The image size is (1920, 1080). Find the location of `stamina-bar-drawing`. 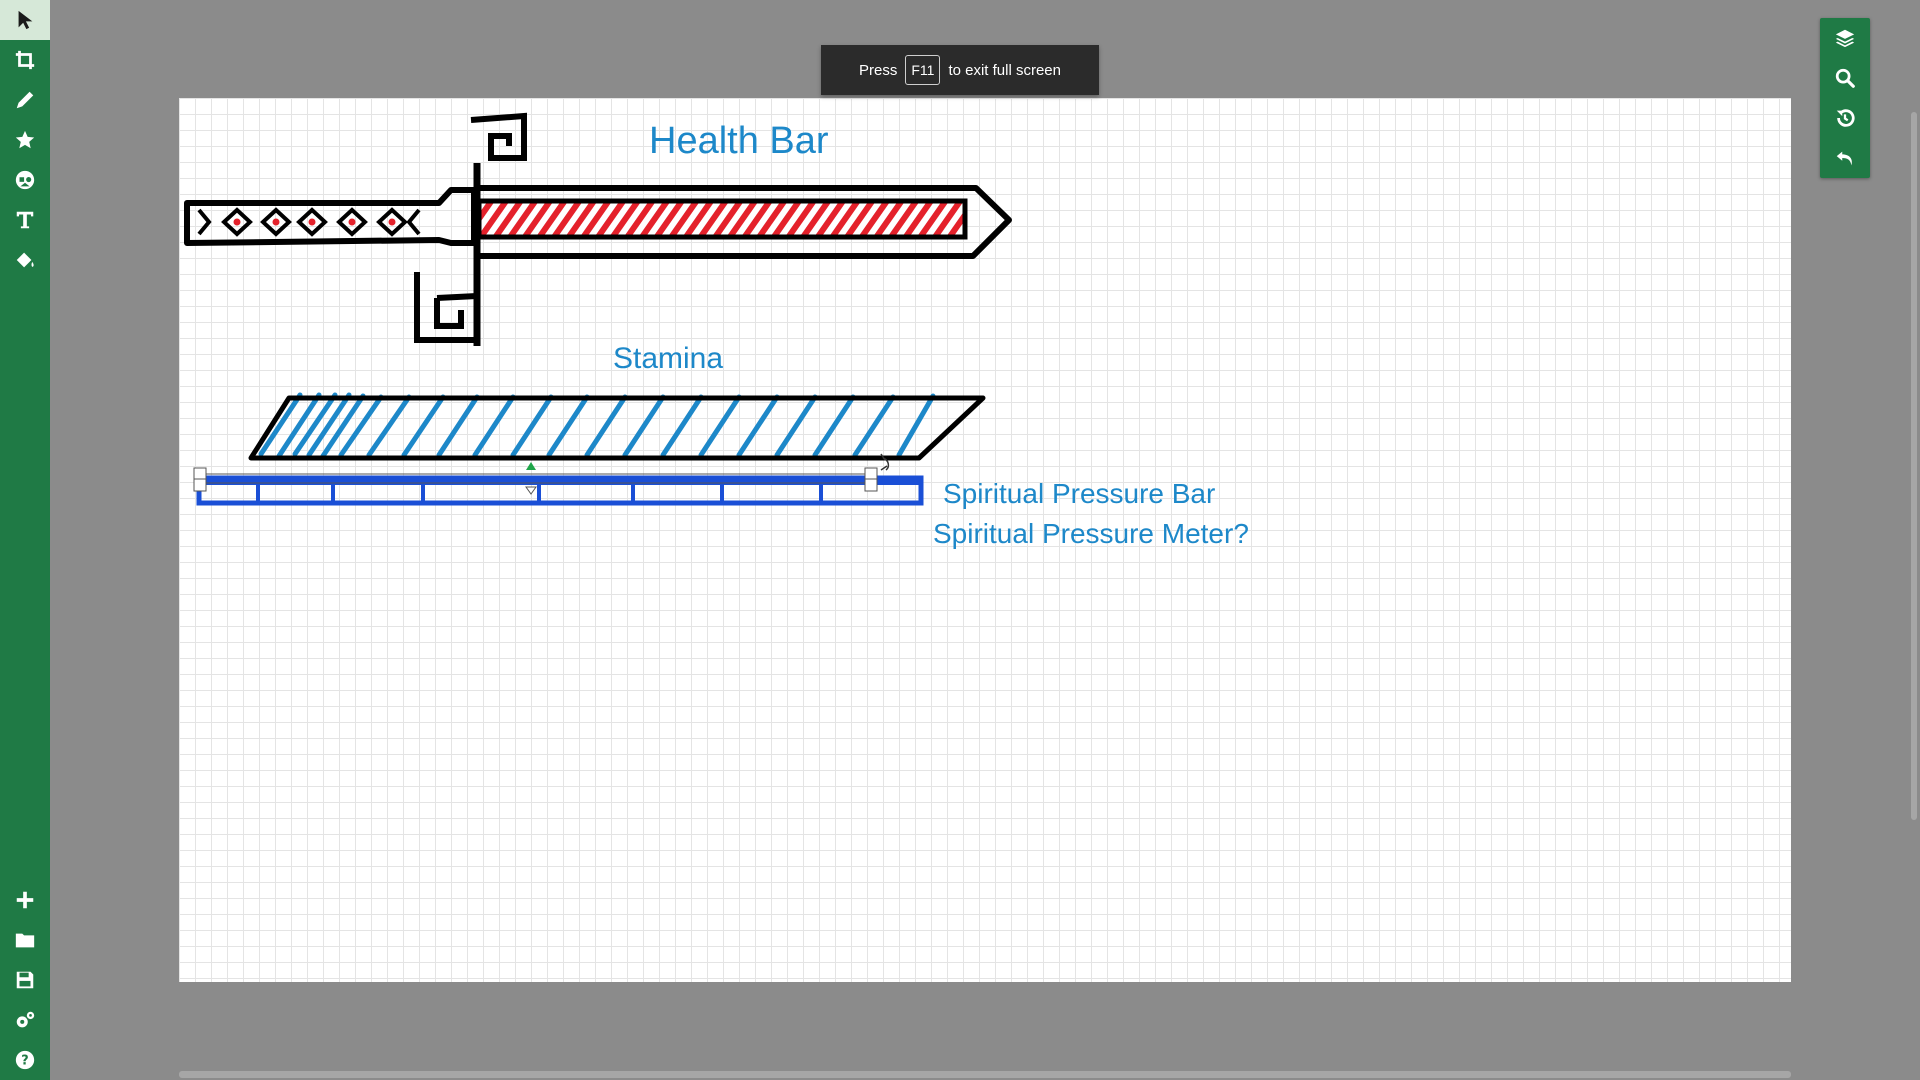

stamina-bar-drawing is located at coordinates (616, 426).